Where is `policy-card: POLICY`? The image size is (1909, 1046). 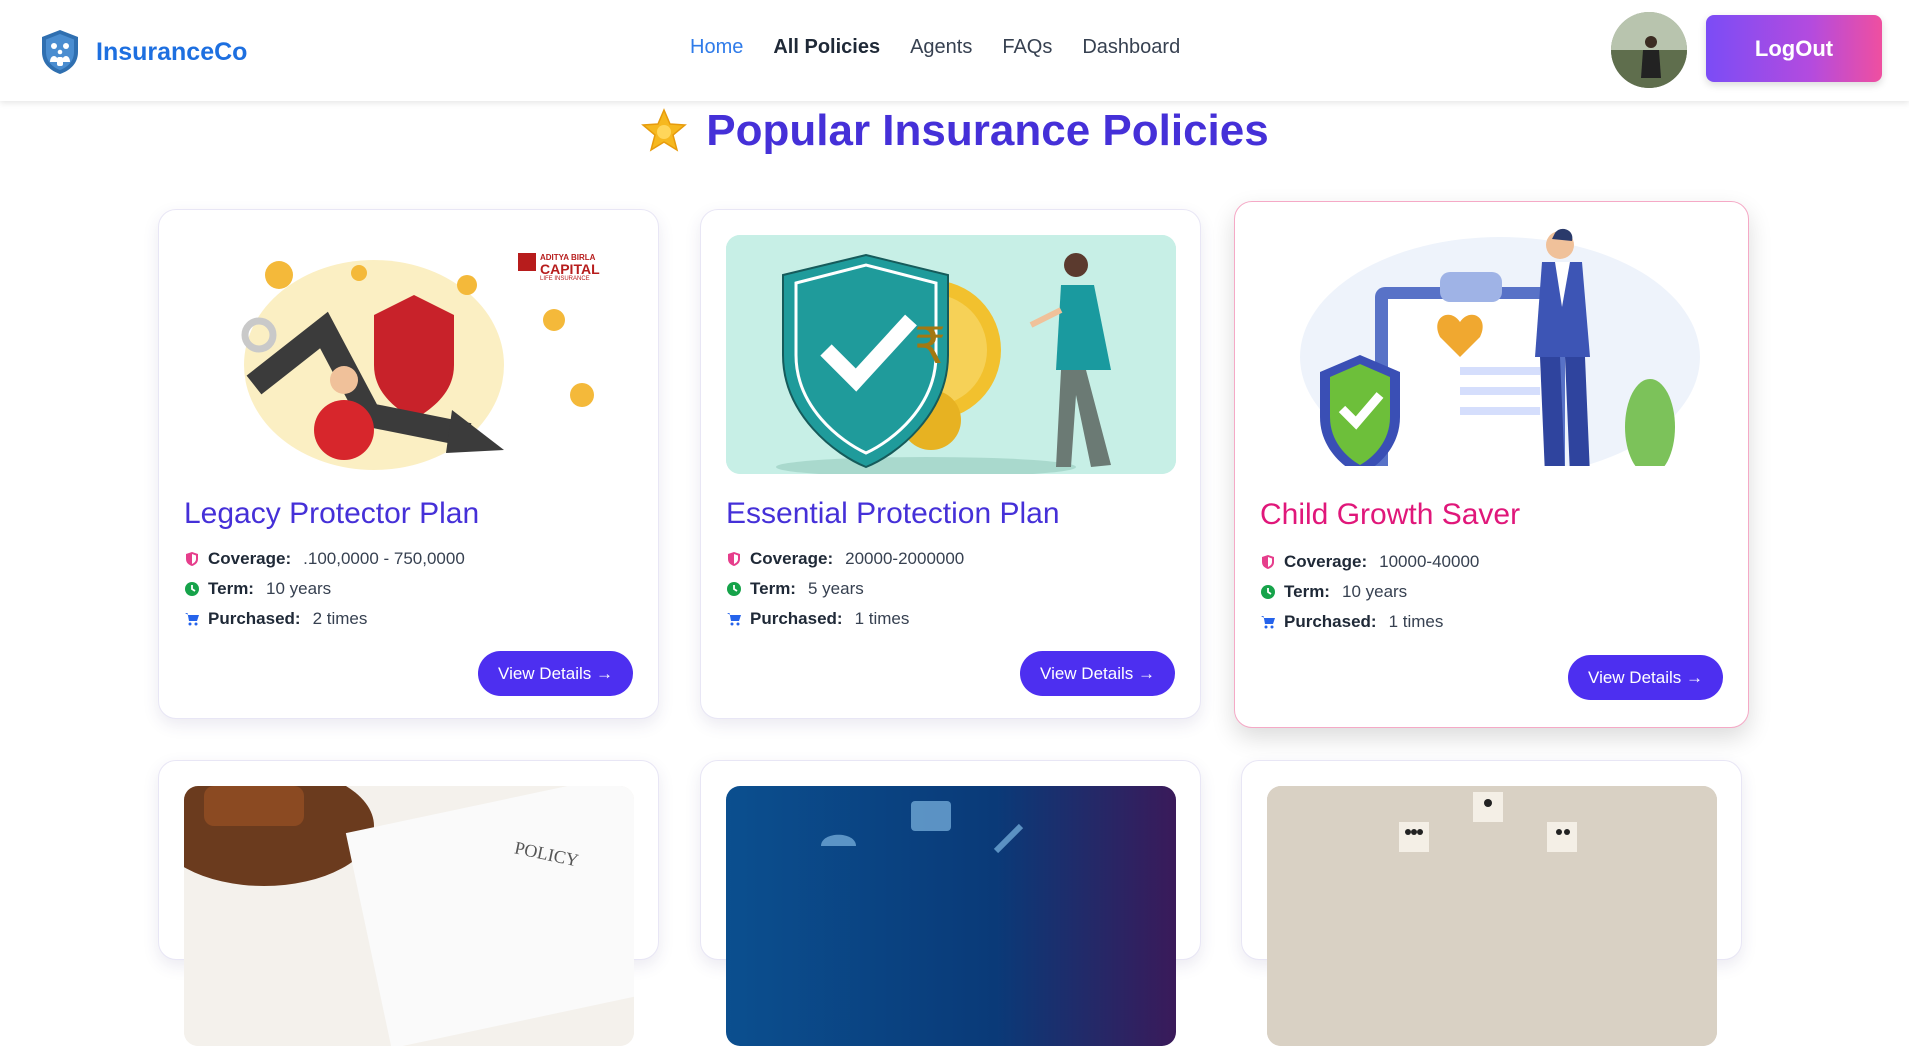
policy-card: POLICY is located at coordinates (408, 903).